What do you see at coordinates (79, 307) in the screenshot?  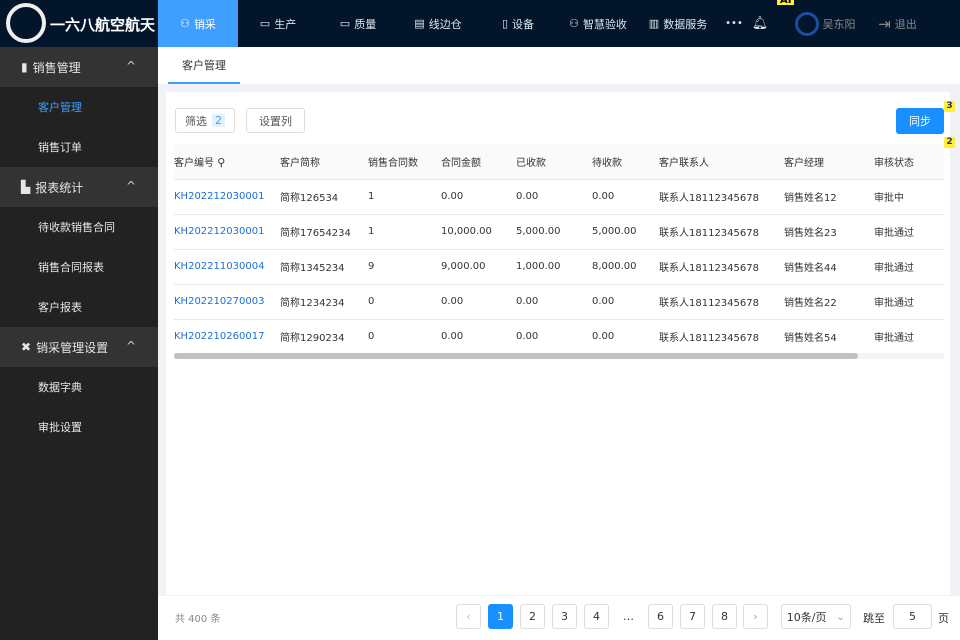 I see `sidebar-item: 客户报表` at bounding box center [79, 307].